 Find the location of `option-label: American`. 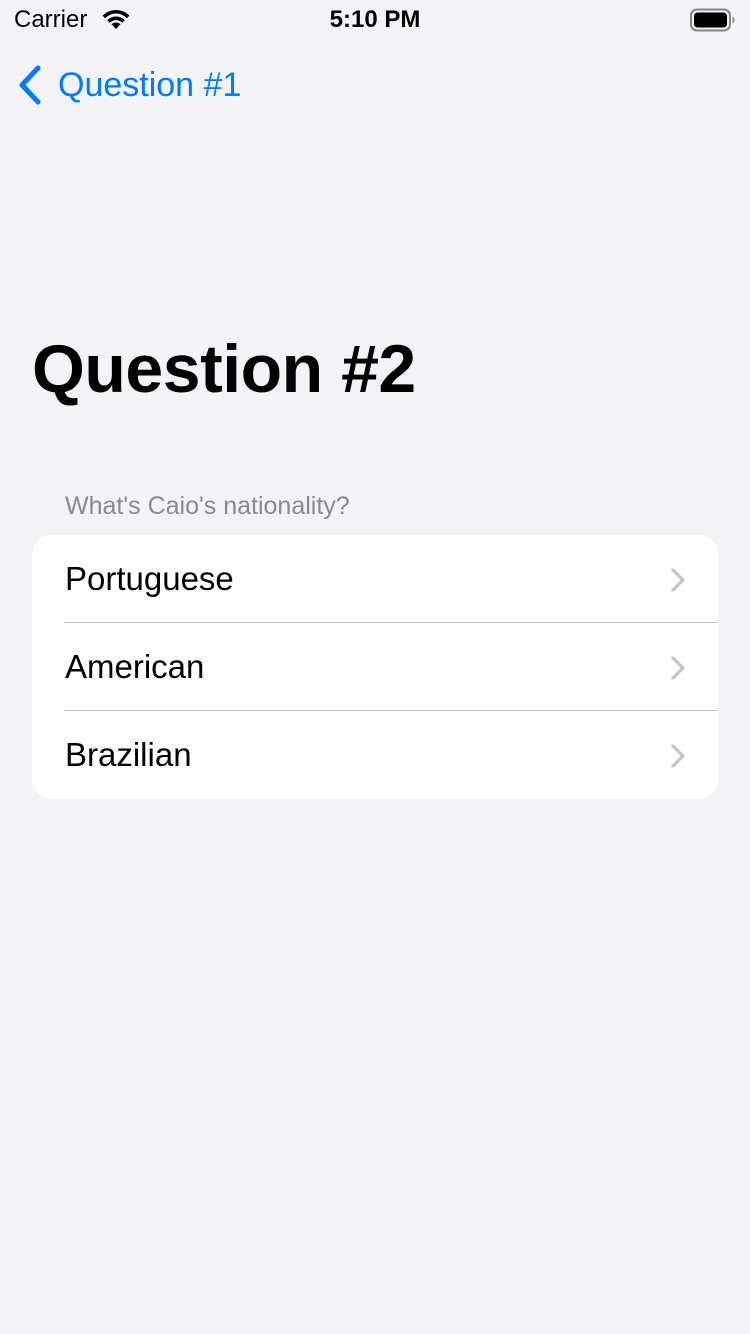

option-label: American is located at coordinates (135, 666).